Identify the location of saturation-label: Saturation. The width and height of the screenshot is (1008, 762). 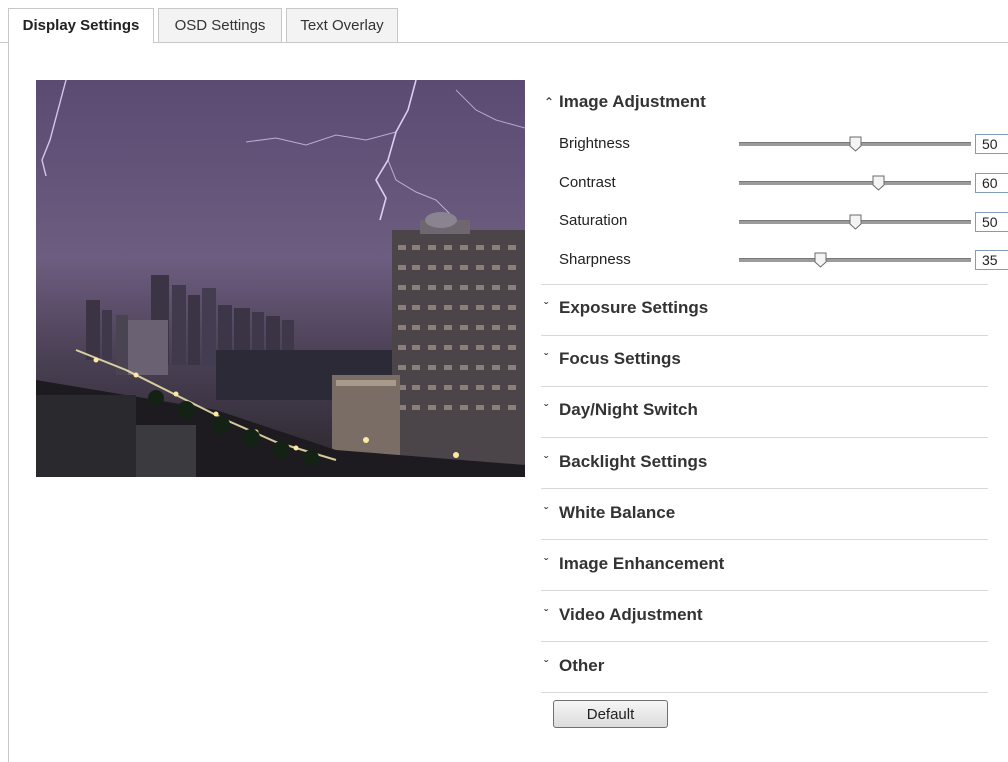
(593, 220).